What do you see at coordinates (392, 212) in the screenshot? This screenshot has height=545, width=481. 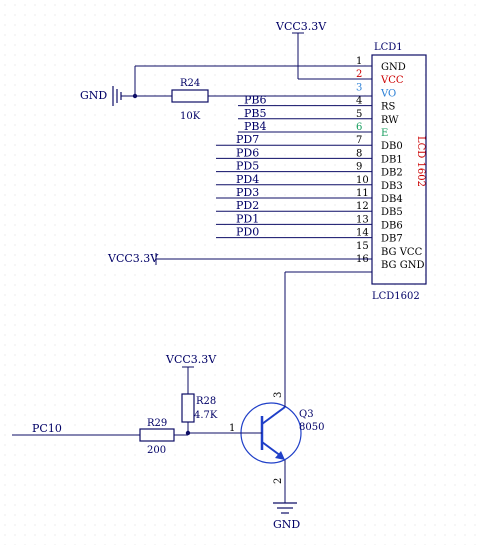 I see `lcd-pin-name-12: DB5` at bounding box center [392, 212].